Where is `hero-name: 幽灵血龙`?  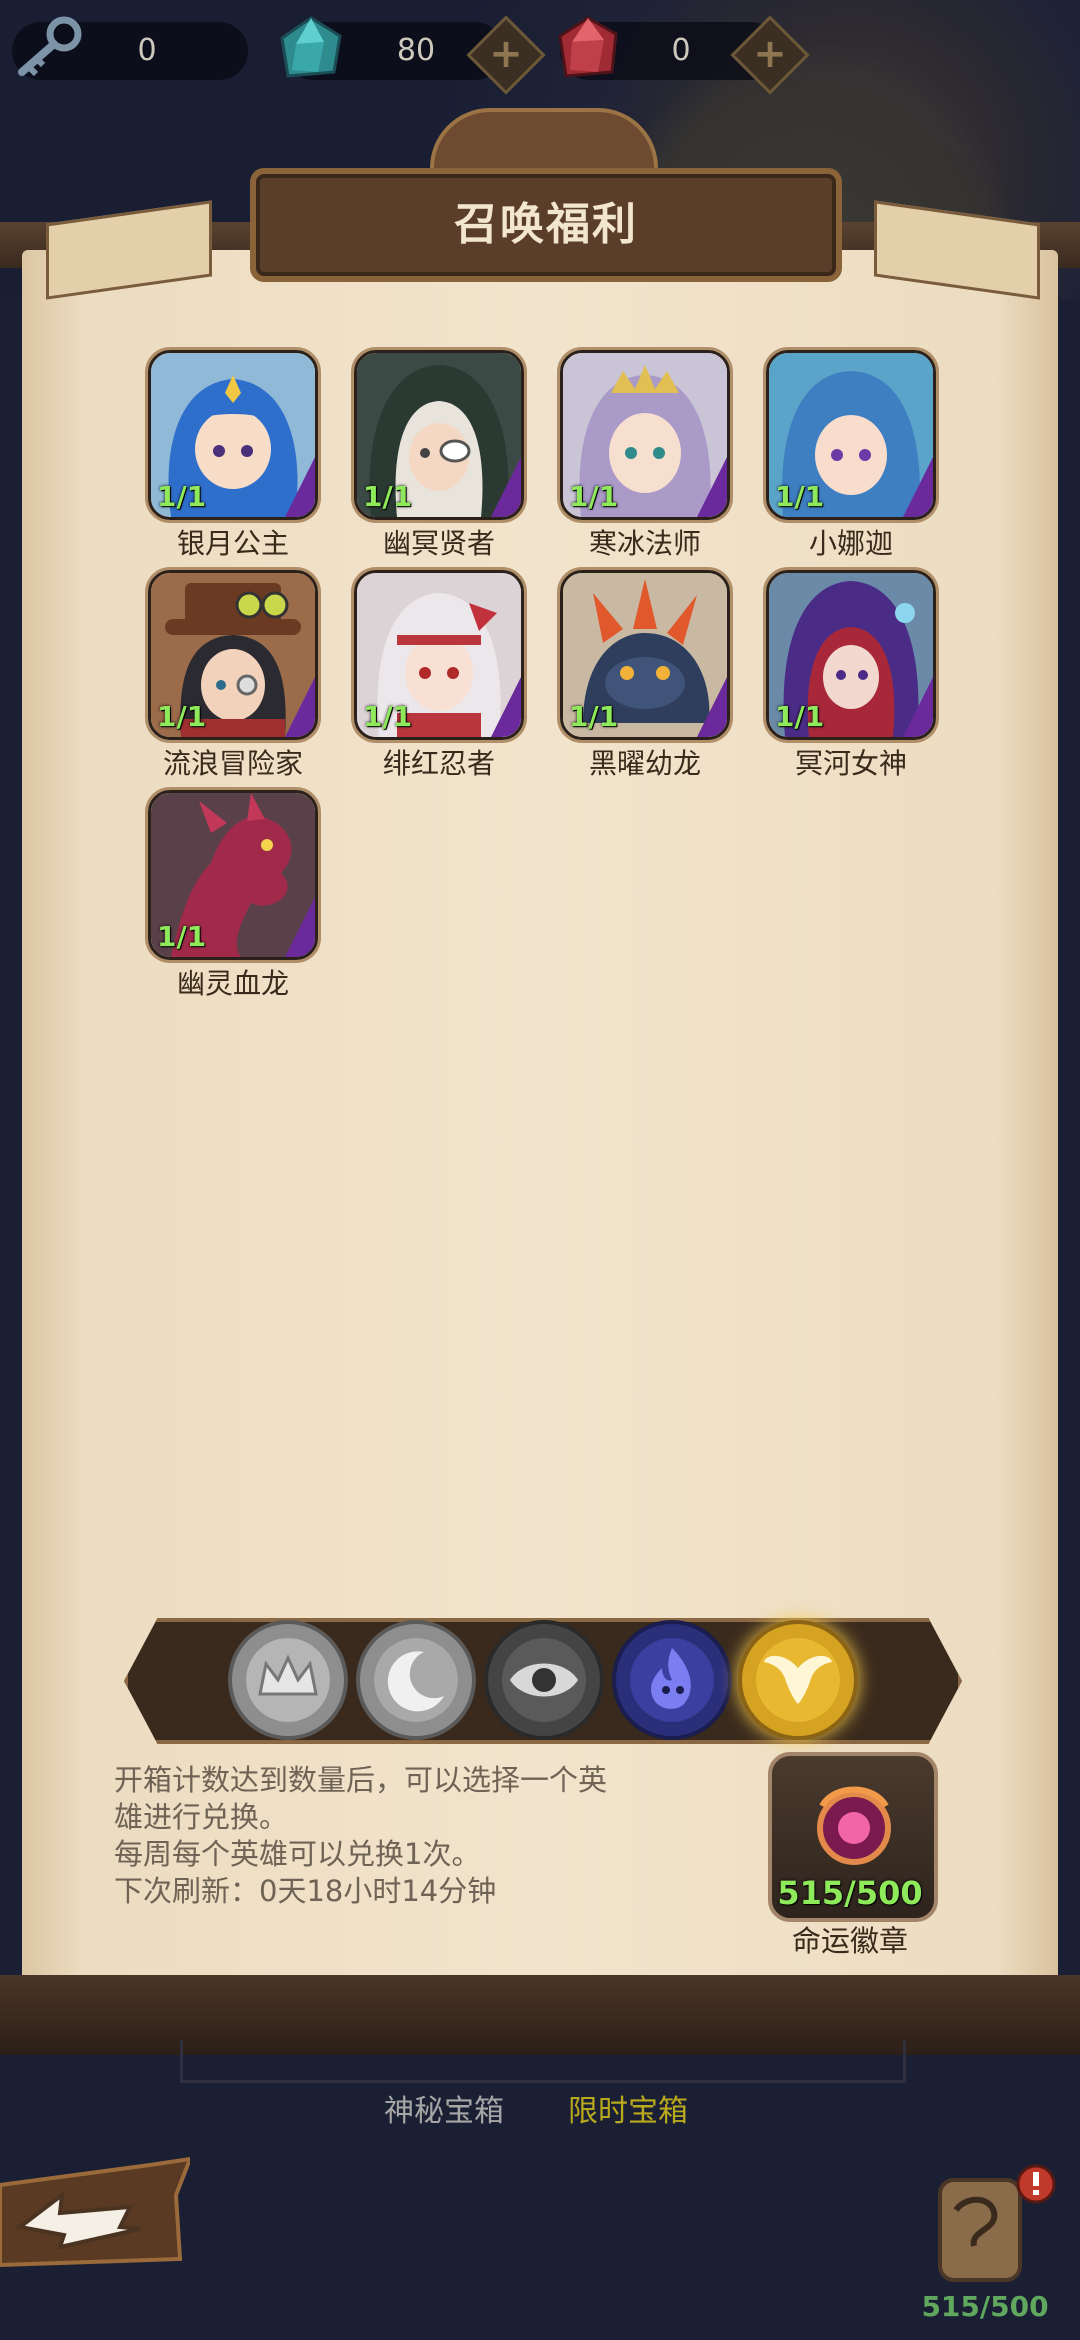 hero-name: 幽灵血龙 is located at coordinates (232, 983).